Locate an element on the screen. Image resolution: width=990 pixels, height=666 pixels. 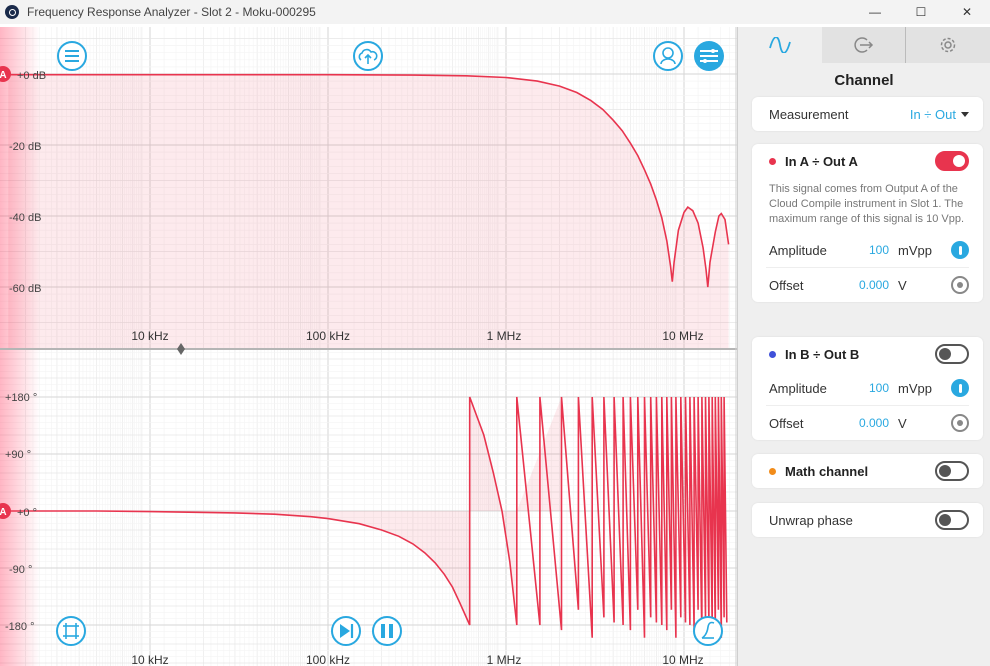
panel-tabs is located at coordinates (864, 45).